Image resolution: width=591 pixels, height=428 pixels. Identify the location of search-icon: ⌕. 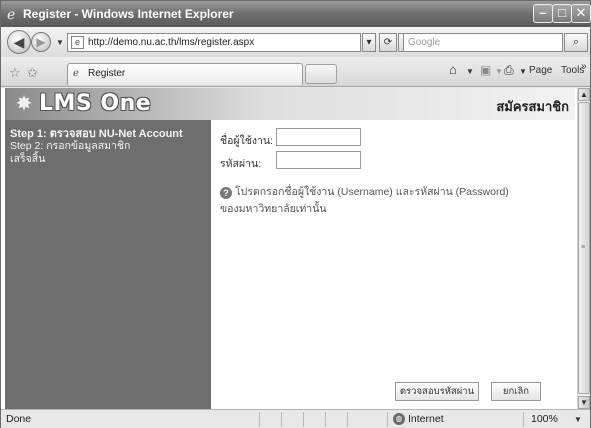
(576, 42).